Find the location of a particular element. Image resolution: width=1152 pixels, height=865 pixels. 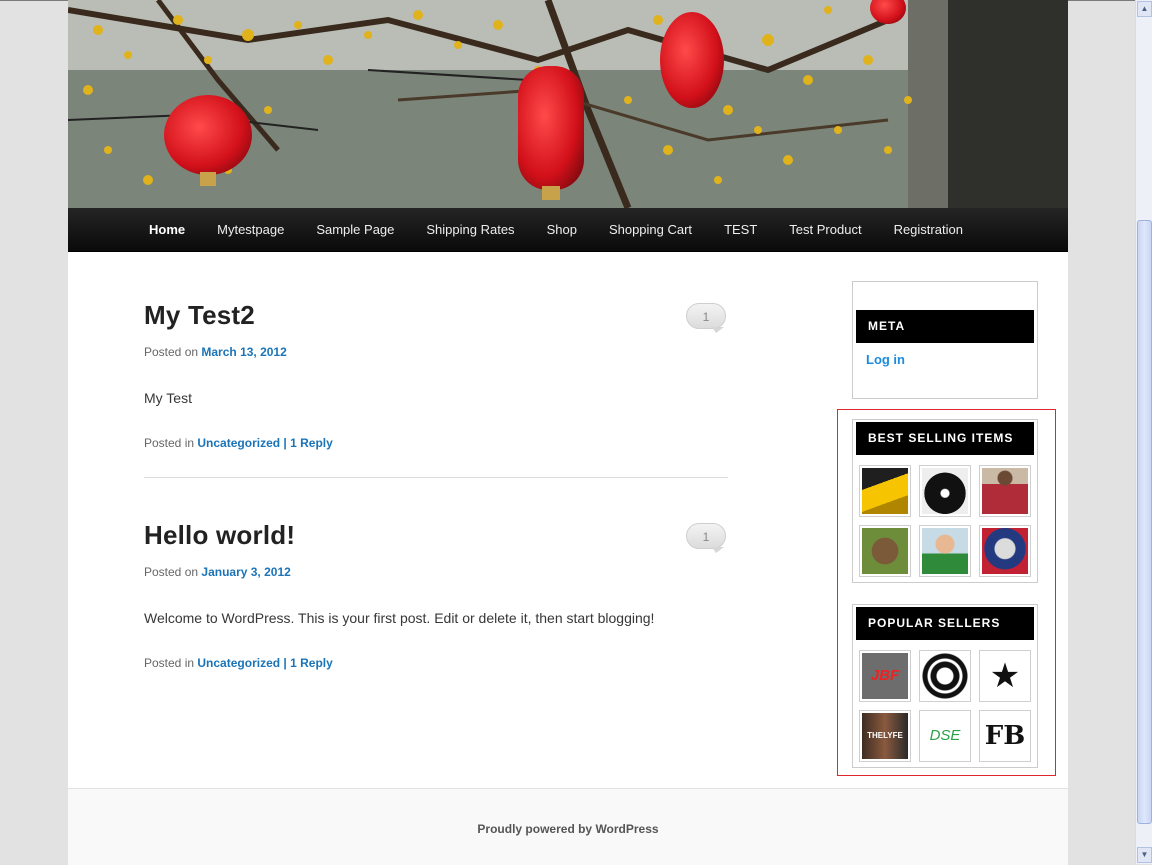

post-date-link: March 13, 2012 is located at coordinates (243, 352).